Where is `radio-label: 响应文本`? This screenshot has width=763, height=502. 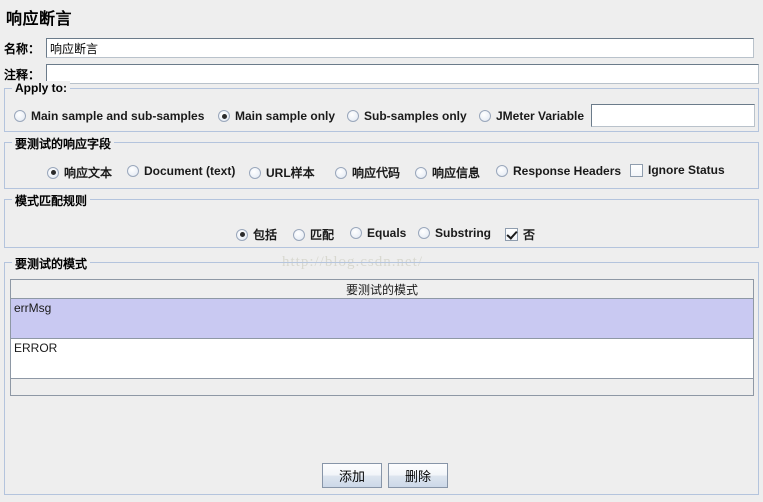 radio-label: 响应文本 is located at coordinates (88, 173).